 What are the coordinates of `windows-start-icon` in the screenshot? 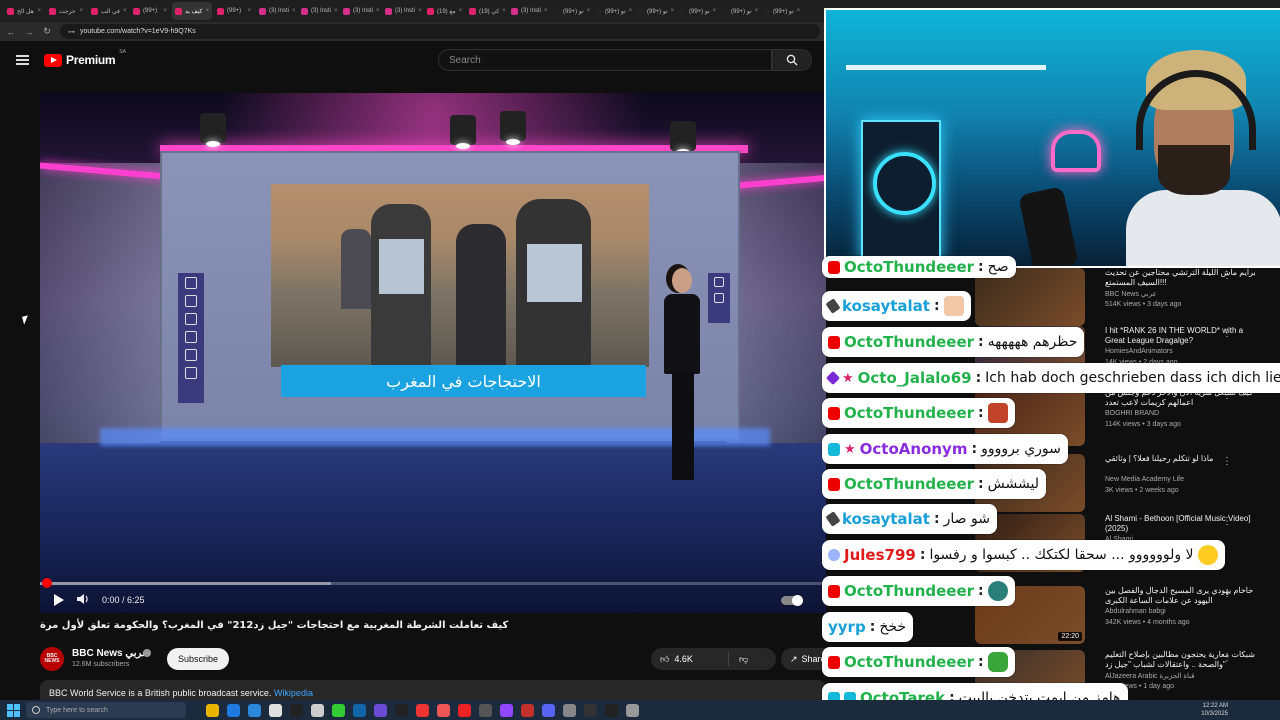 It's located at (13, 710).